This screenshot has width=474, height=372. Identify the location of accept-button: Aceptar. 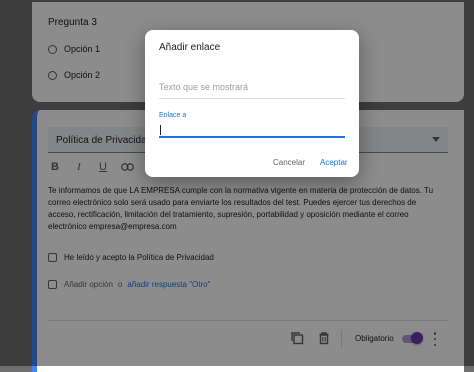
(334, 162).